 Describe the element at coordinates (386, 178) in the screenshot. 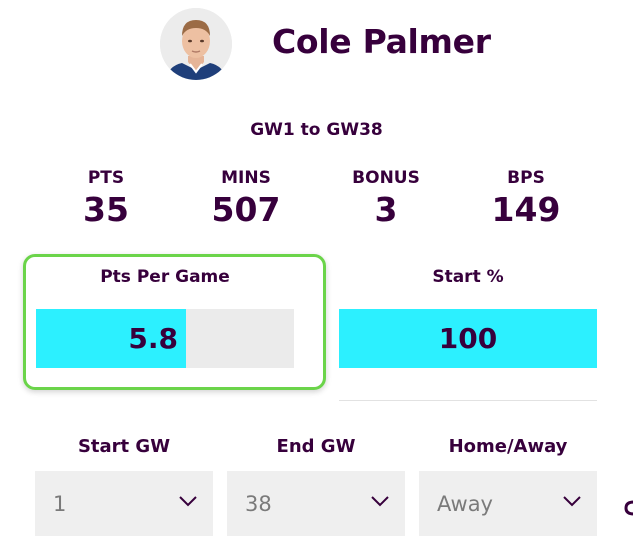

I see `stat-label: BONUS` at that location.